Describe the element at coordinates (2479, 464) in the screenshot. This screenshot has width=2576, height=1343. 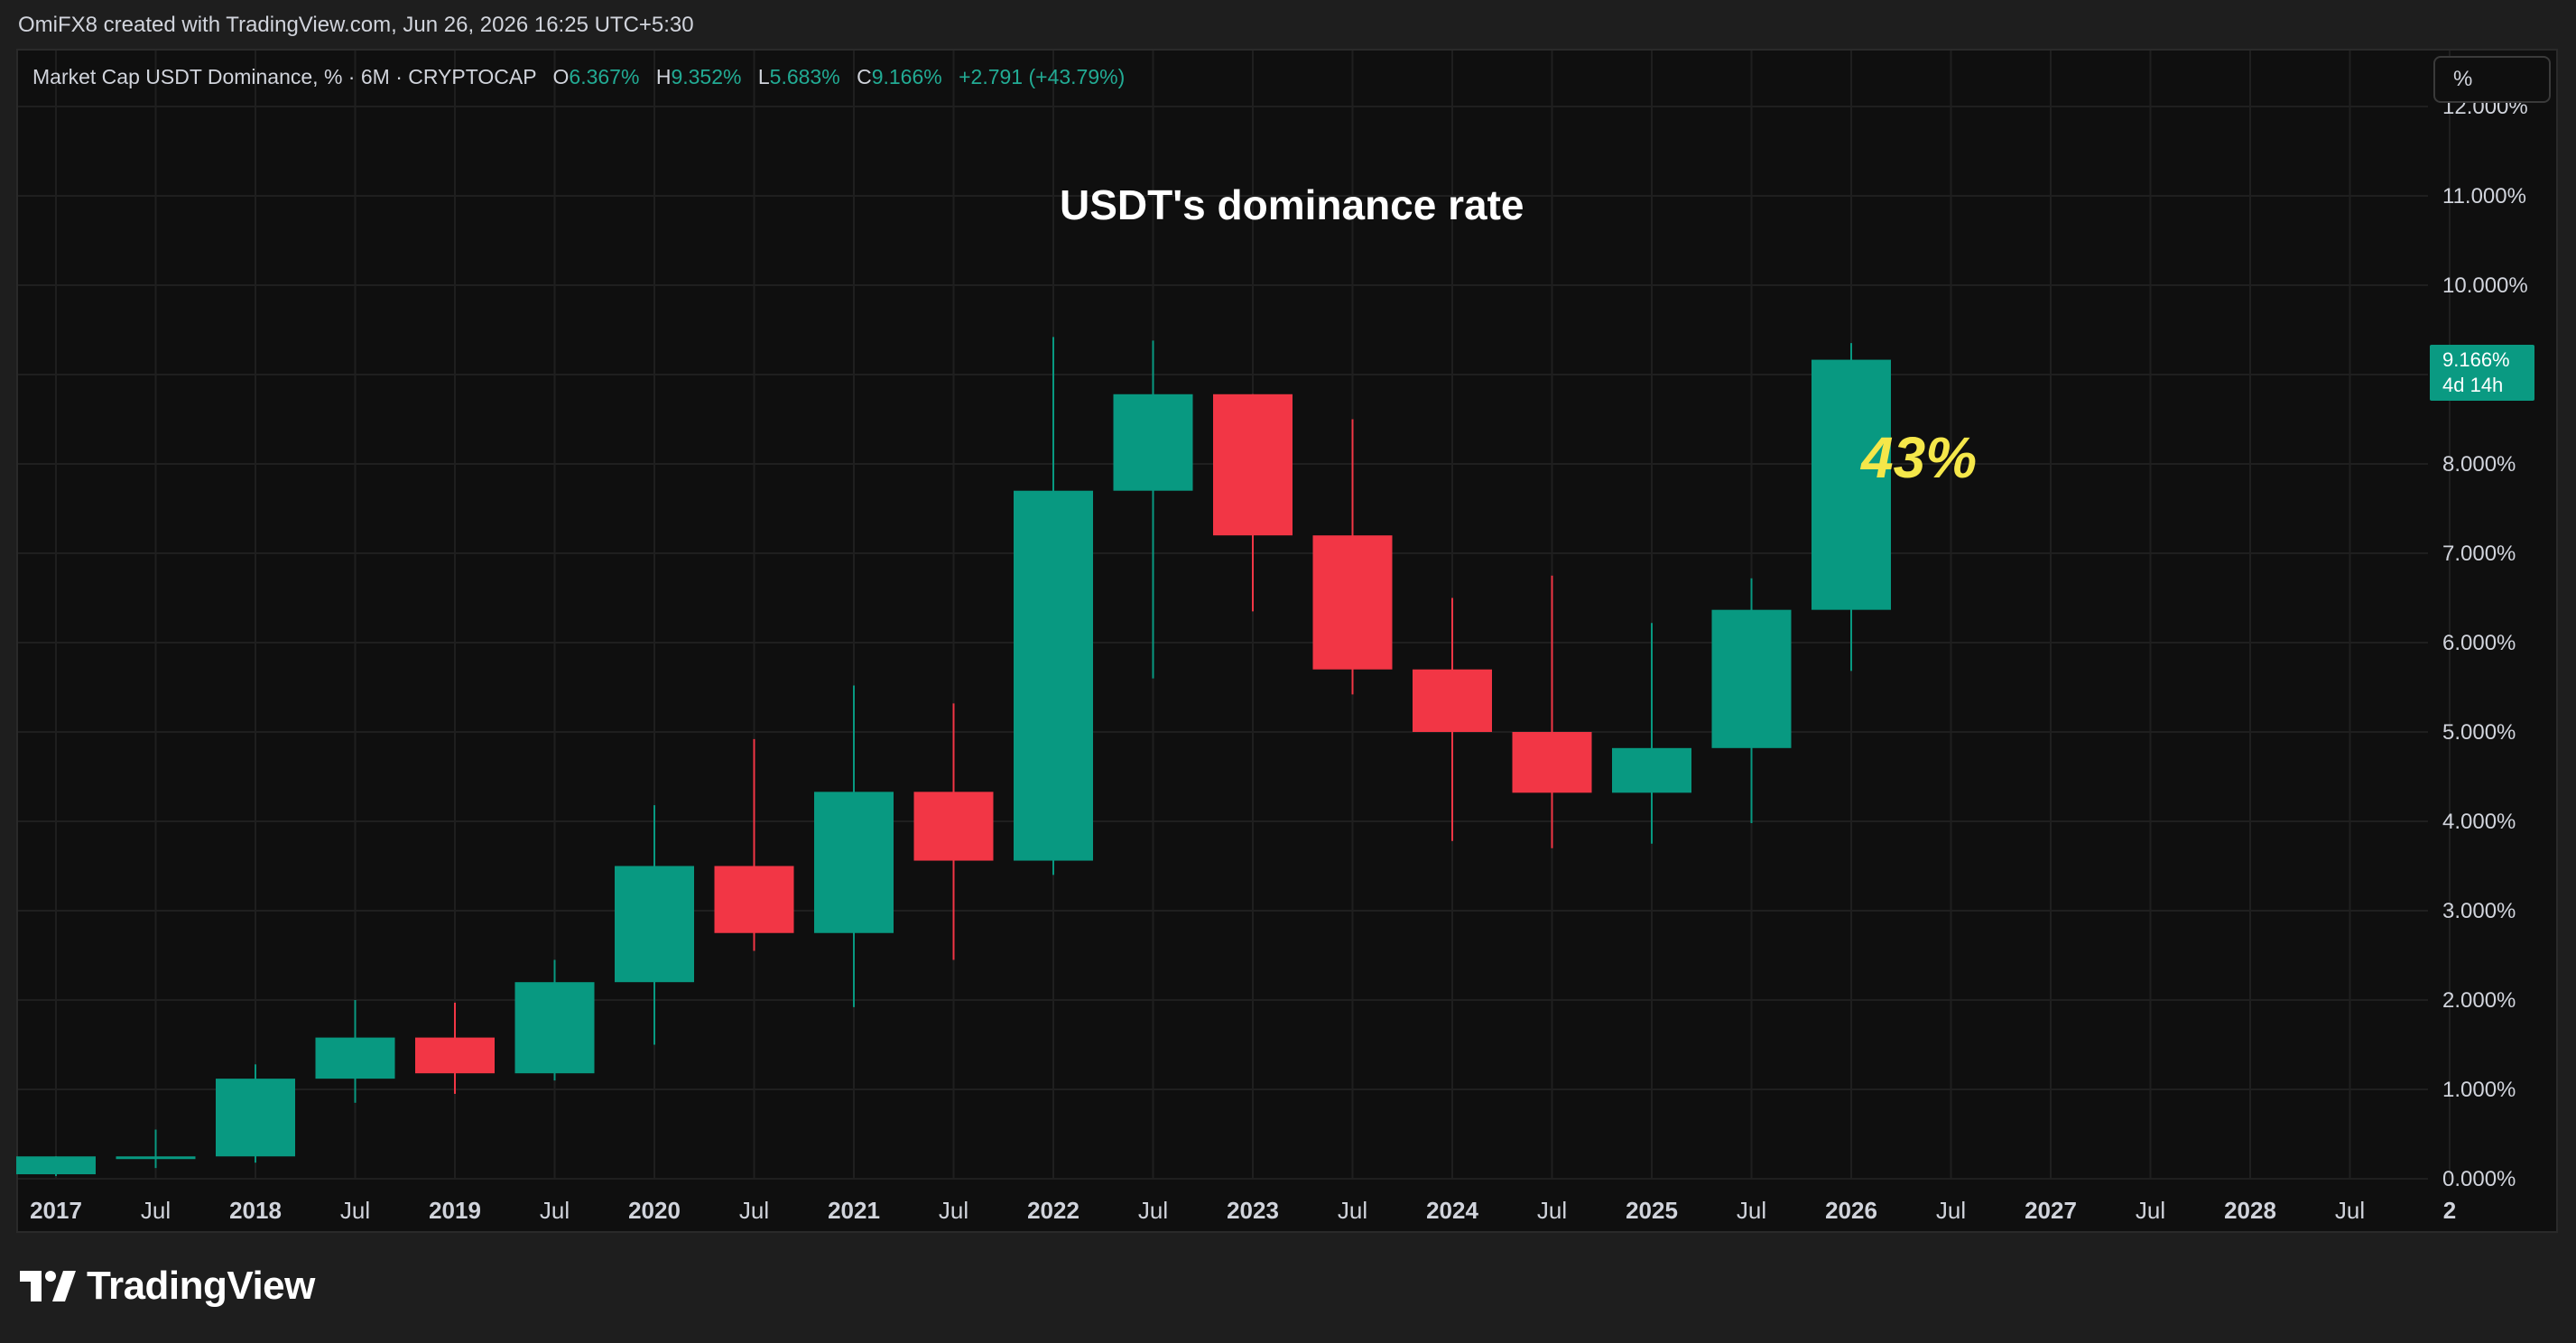
I see `y-tick-label: 8.000%` at that location.